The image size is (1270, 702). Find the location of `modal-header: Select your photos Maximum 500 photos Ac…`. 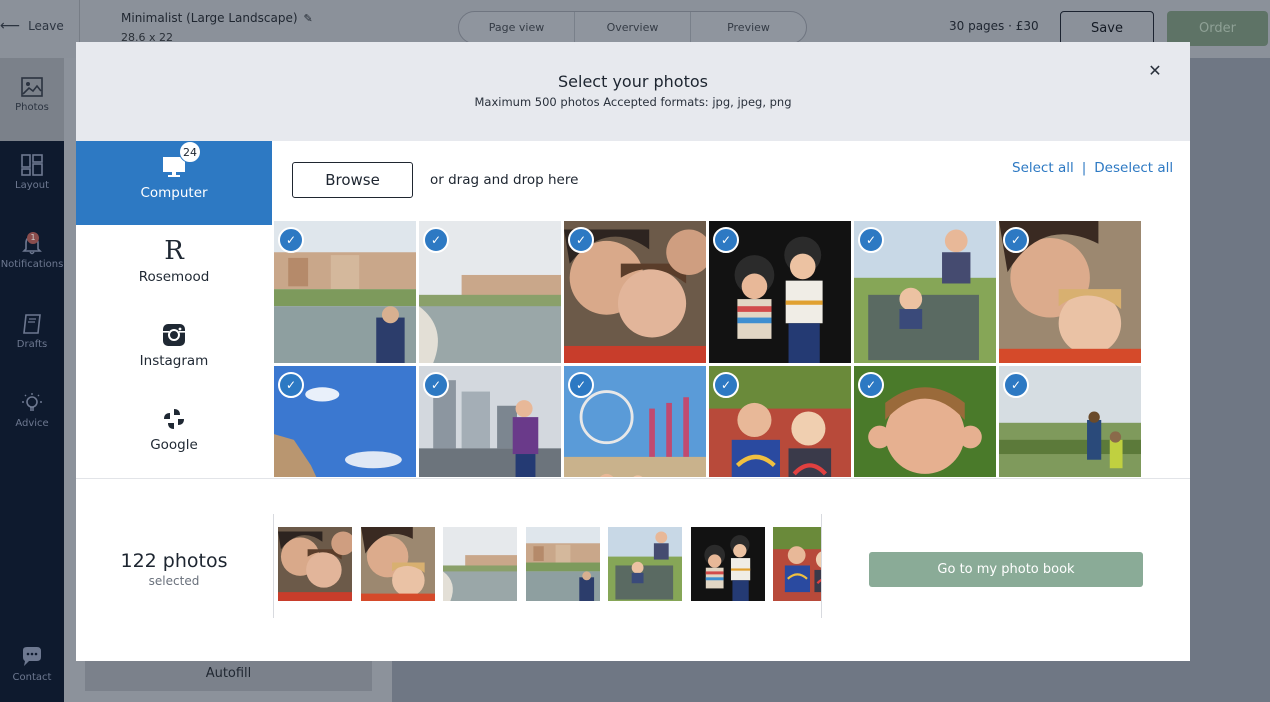

modal-header: Select your photos Maximum 500 photos Ac… is located at coordinates (633, 91).